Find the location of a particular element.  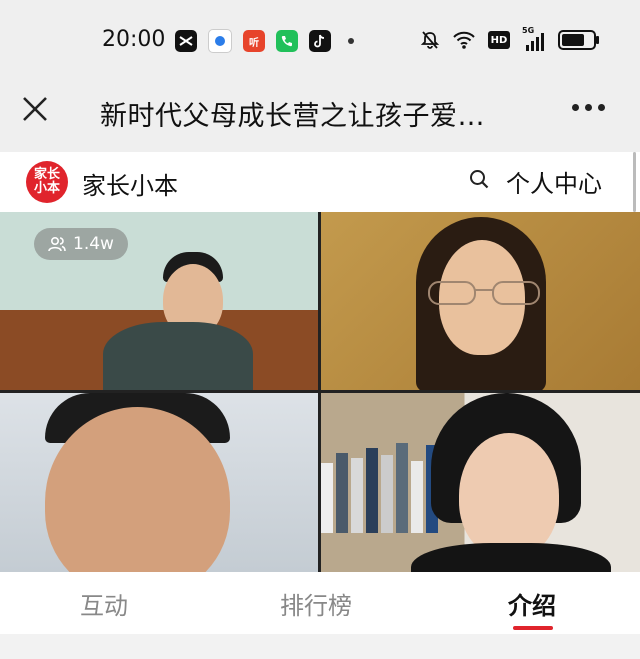

tiktok-icon is located at coordinates (320, 41).